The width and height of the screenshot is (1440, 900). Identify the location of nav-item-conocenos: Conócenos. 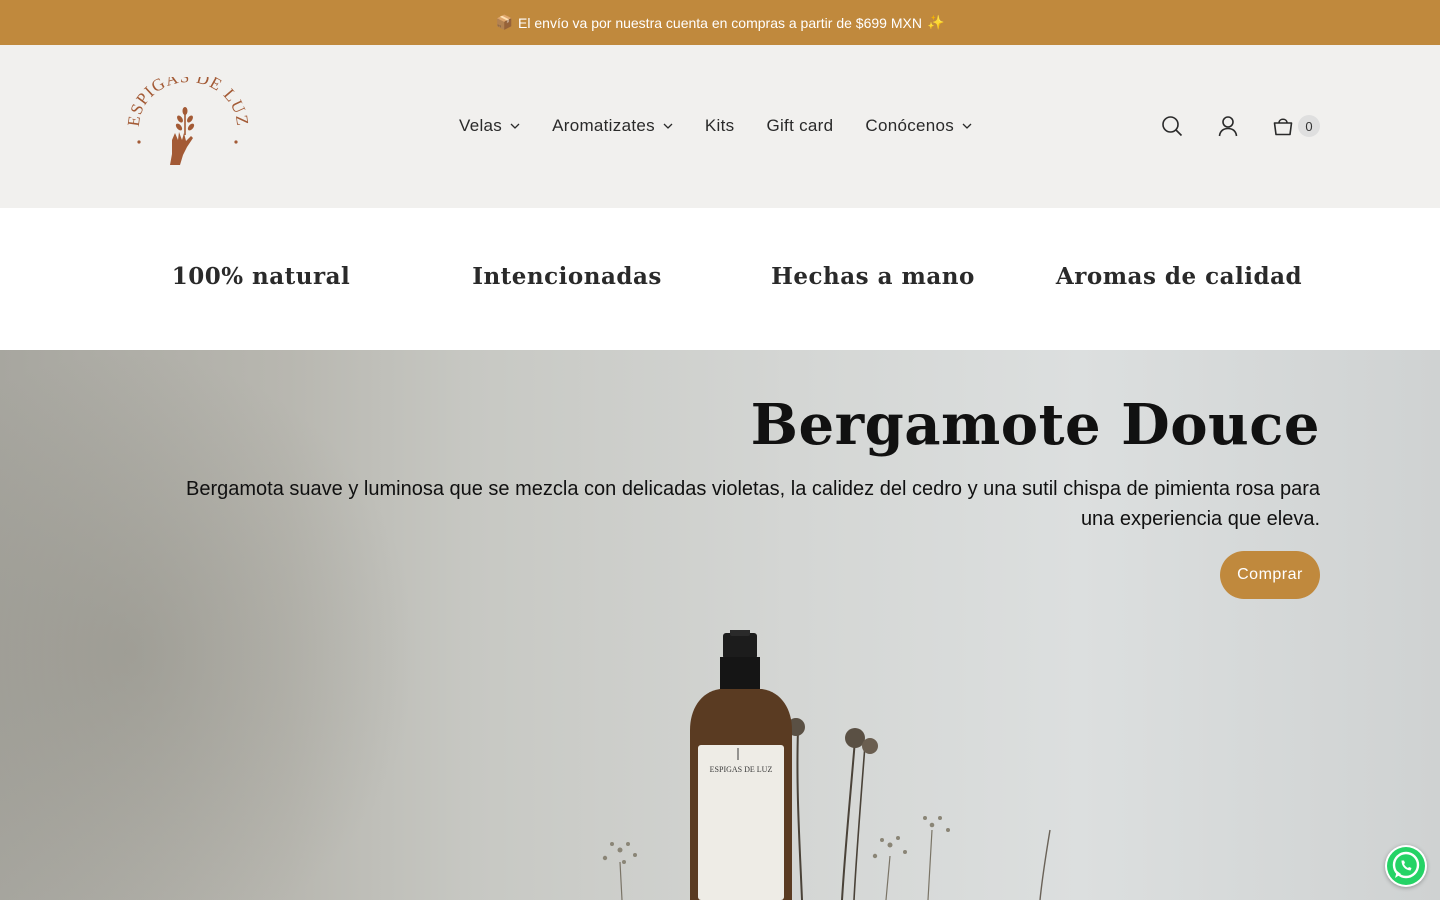
(918, 126).